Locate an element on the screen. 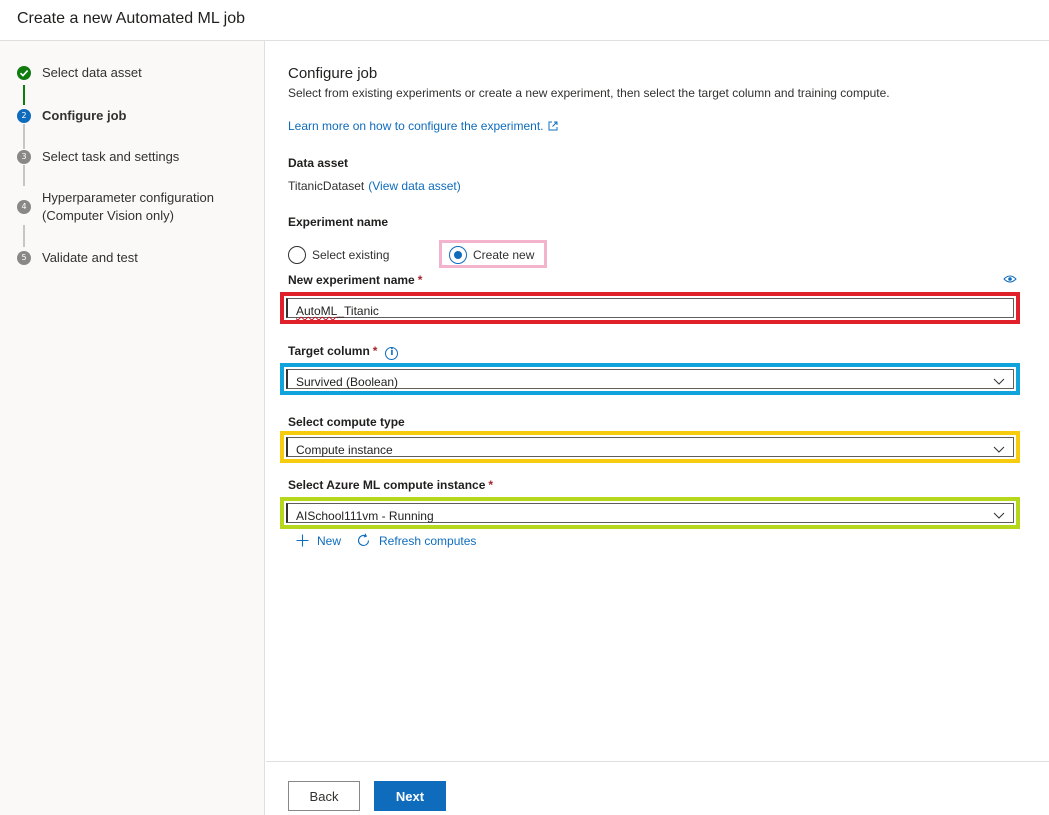  checkmark-icon is located at coordinates (24, 73).